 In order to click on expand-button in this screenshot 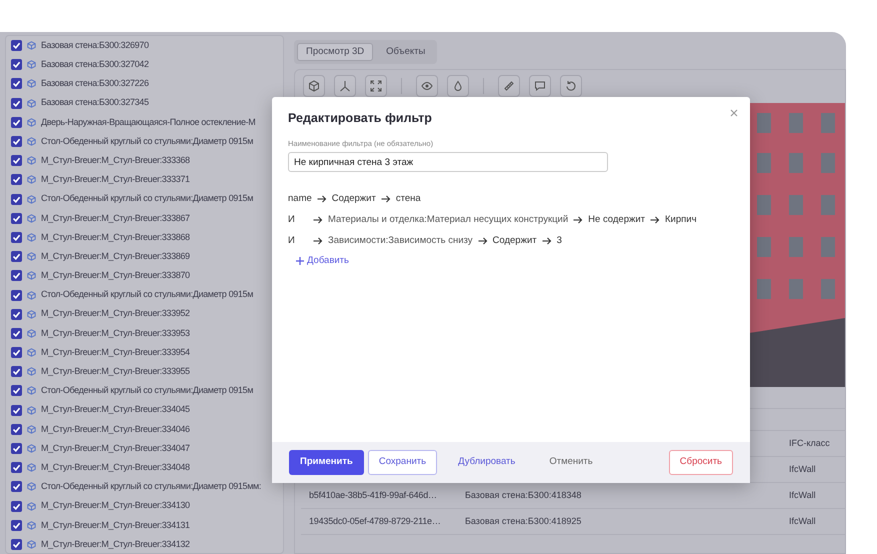, I will do `click(376, 86)`.